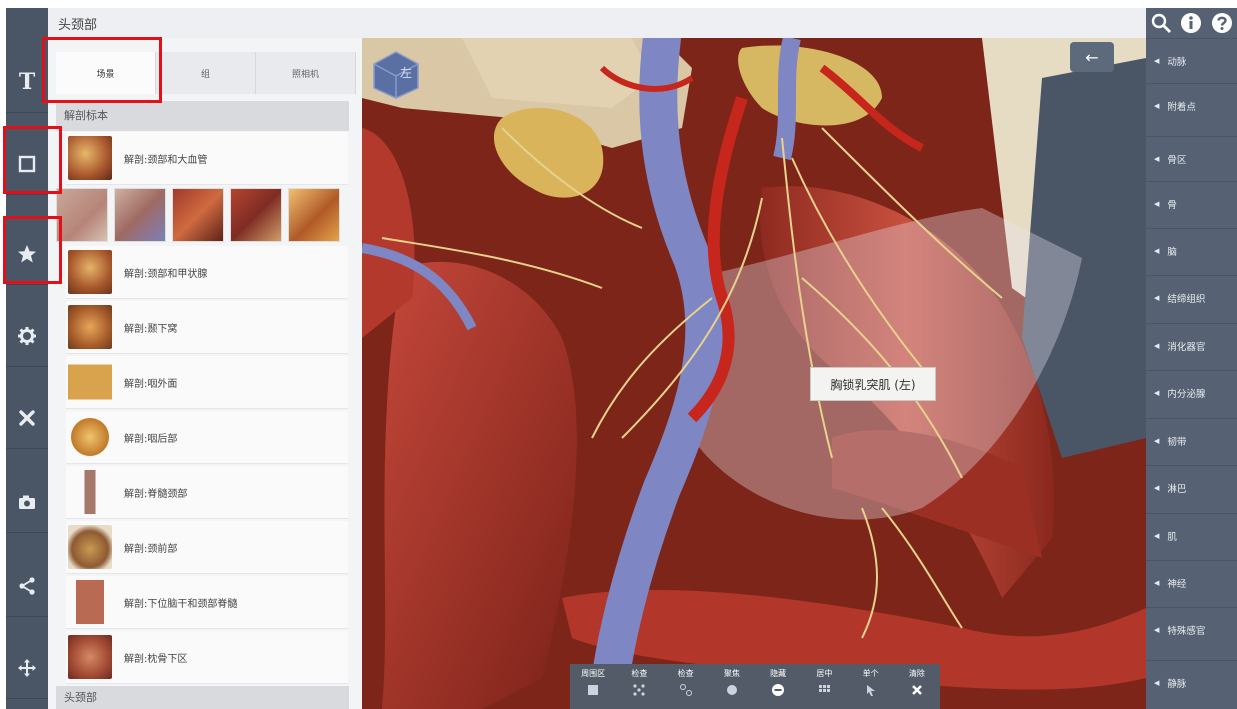 Image resolution: width=1237 pixels, height=709 pixels. Describe the element at coordinates (685, 673) in the screenshot. I see `tool-label: 检查` at that location.